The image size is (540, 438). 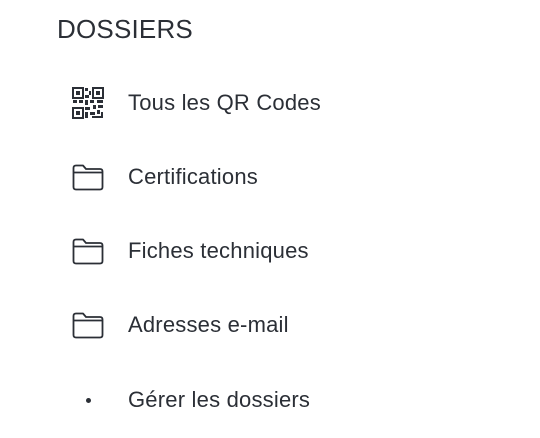 What do you see at coordinates (193, 176) in the screenshot?
I see `folder-item-label: Certifications` at bounding box center [193, 176].